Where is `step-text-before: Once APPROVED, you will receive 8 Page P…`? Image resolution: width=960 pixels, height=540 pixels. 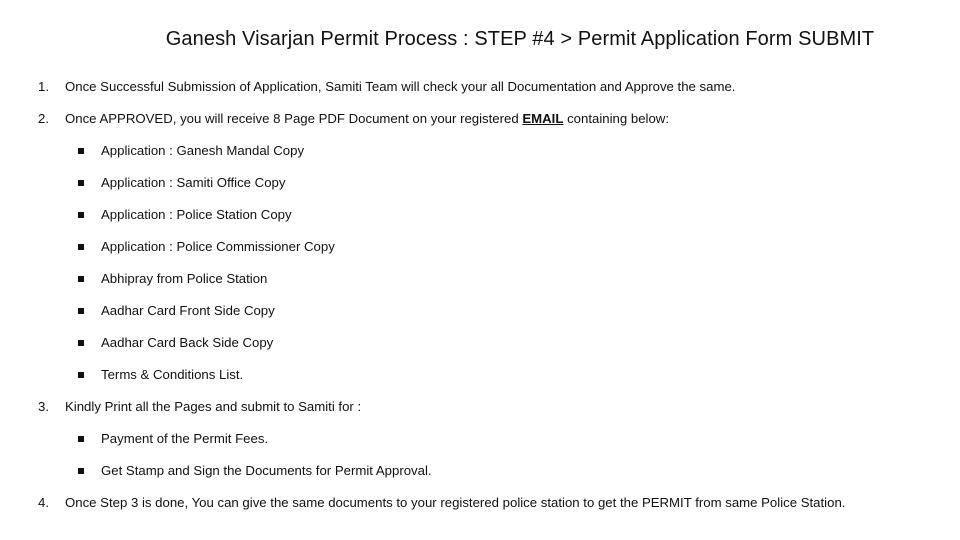
step-text-before: Once APPROVED, you will receive 8 Page P… is located at coordinates (294, 118).